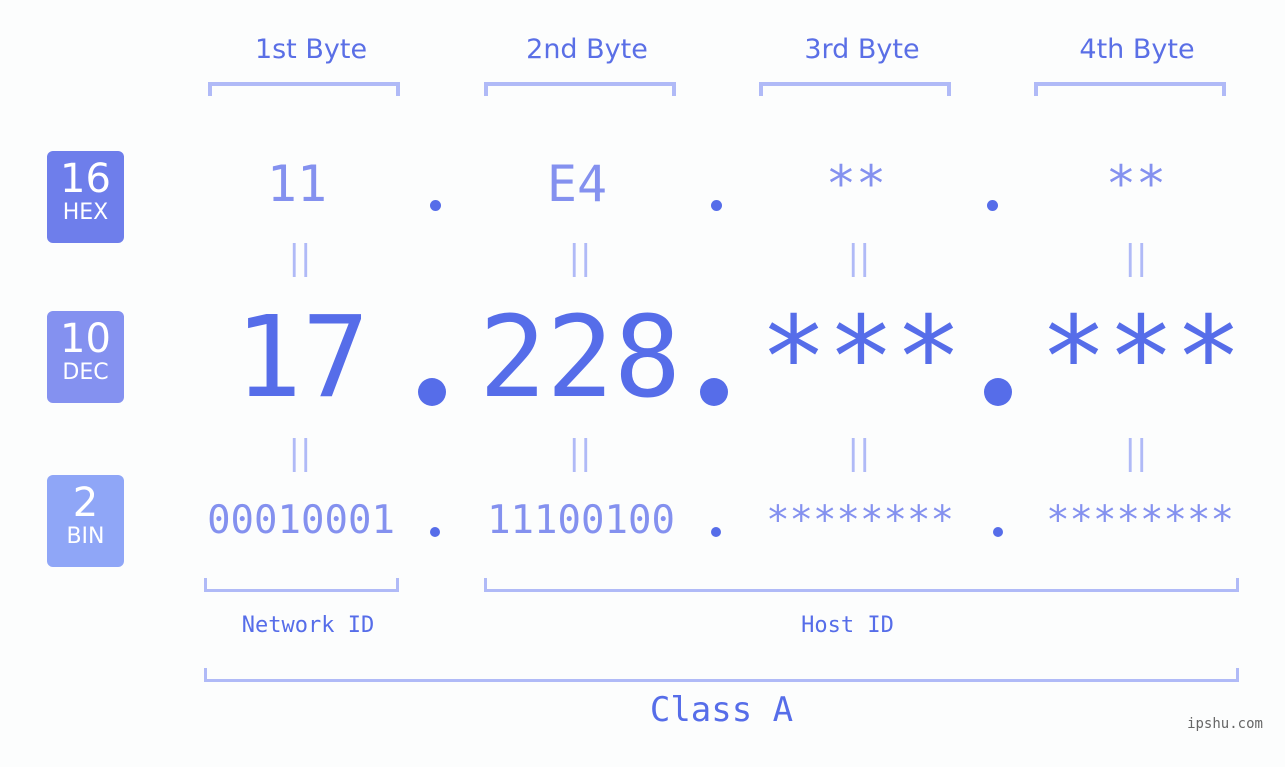 The height and width of the screenshot is (767, 1285). What do you see at coordinates (1225, 724) in the screenshot?
I see `watermark: ipshu.com` at bounding box center [1225, 724].